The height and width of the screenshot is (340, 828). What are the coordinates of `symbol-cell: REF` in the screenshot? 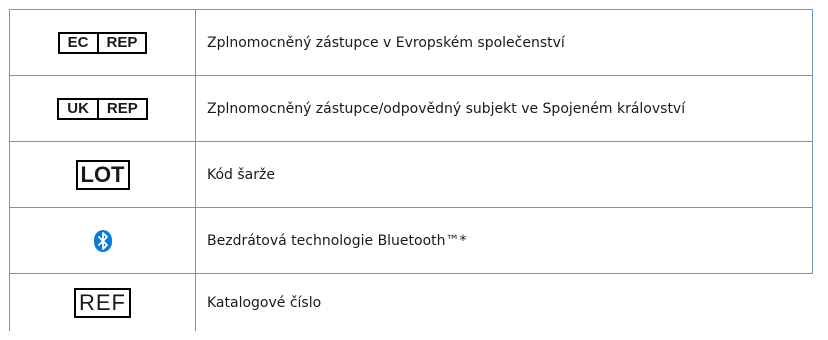 It's located at (103, 302).